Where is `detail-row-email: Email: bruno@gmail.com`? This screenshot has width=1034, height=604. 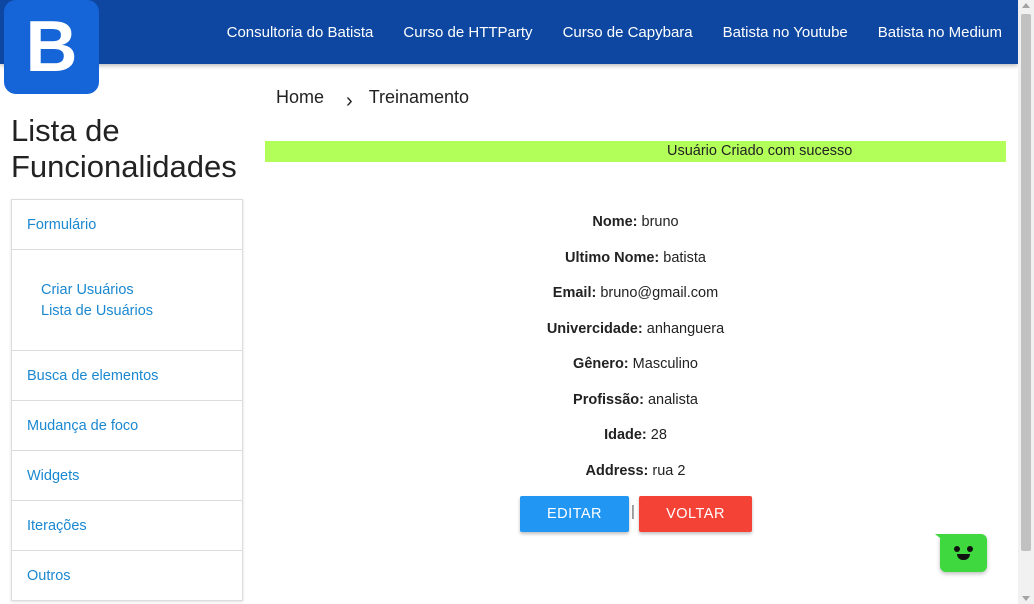 detail-row-email: Email: bruno@gmail.com is located at coordinates (635, 300).